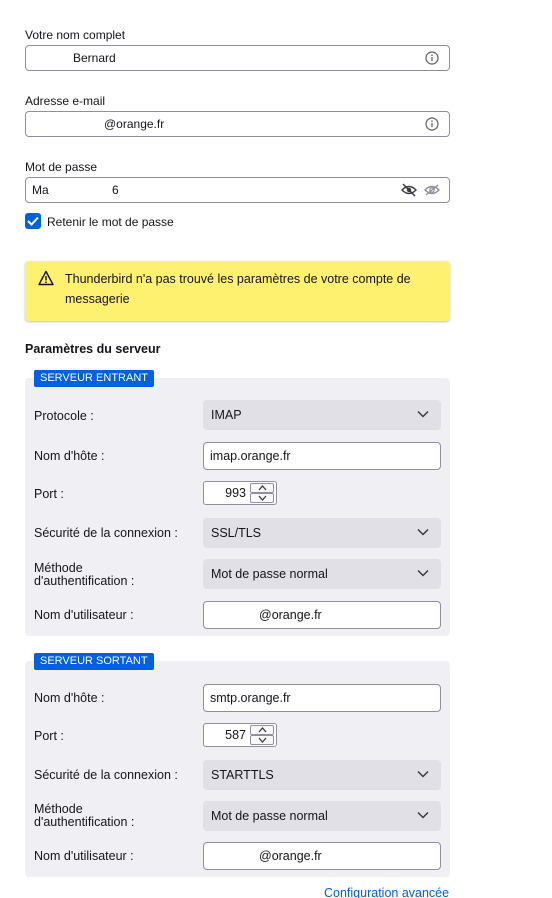 The image size is (552, 898). I want to click on outgoing-auth-label: Méthode d'authentification :, so click(84, 816).